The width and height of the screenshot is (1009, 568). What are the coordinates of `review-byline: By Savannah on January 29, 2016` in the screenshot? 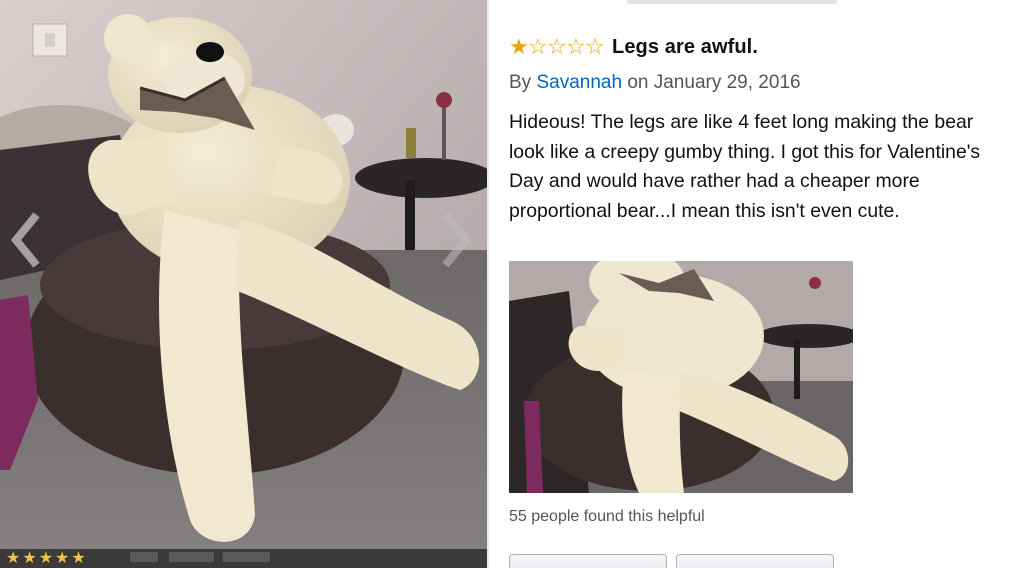 It's located at (655, 83).